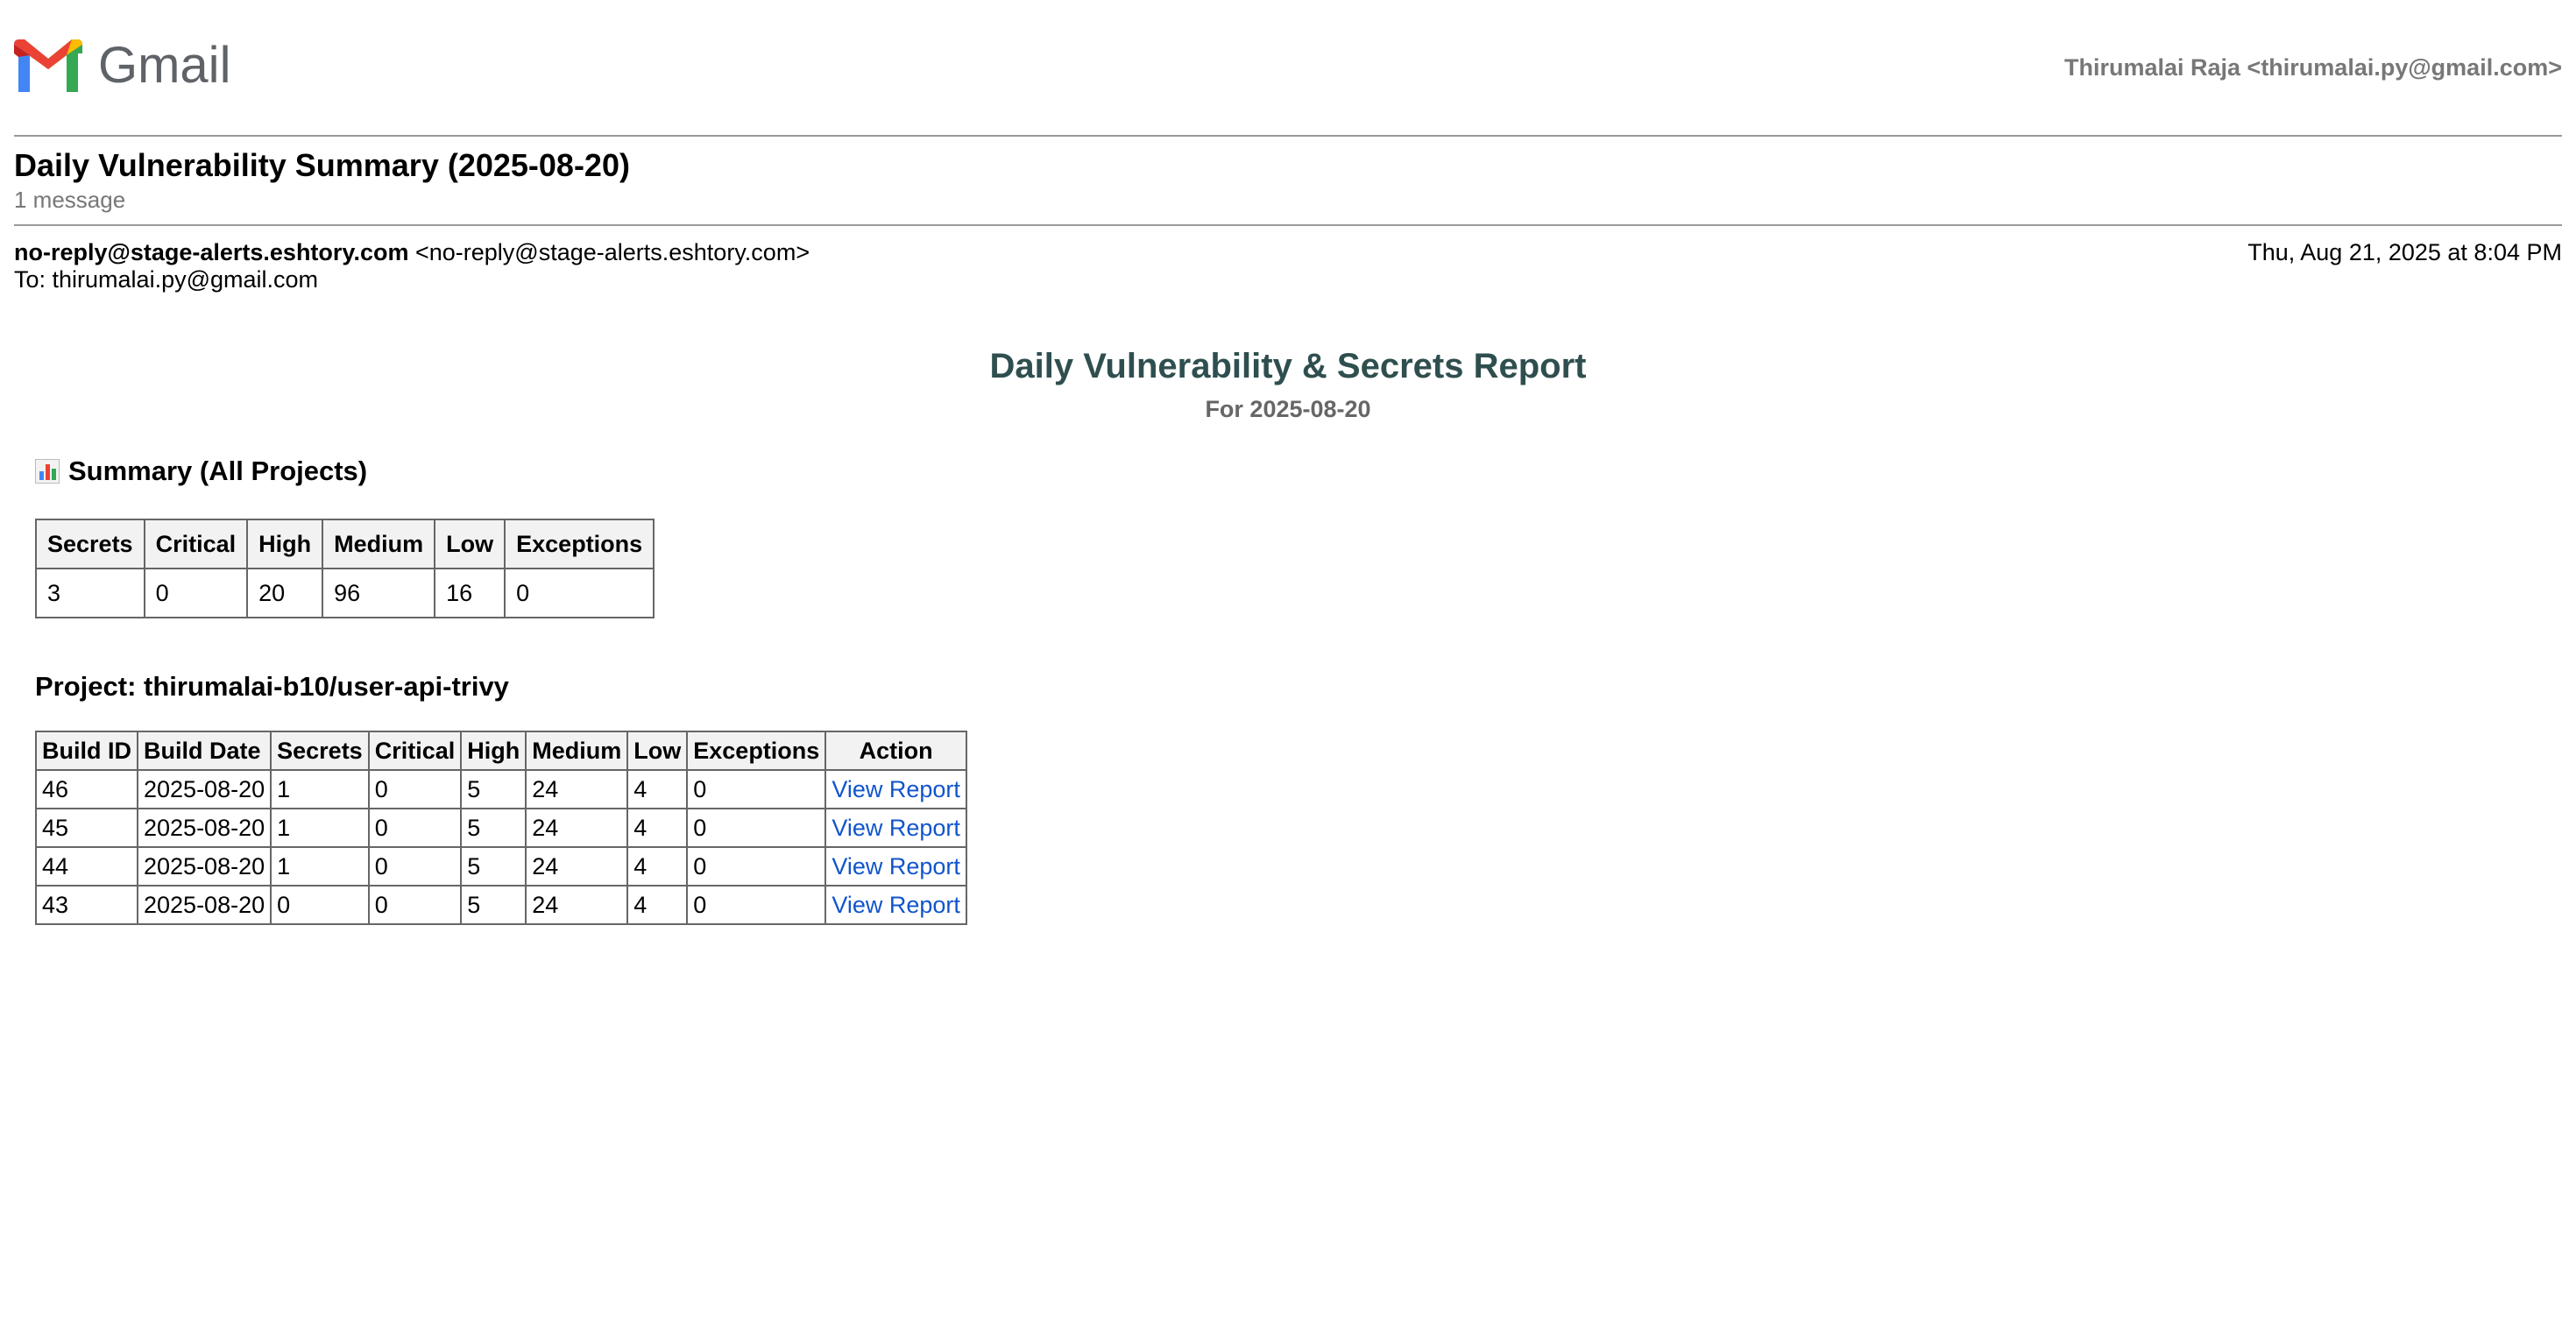 This screenshot has width=2576, height=1321. What do you see at coordinates (70, 200) in the screenshot?
I see `message-count: 1 message` at bounding box center [70, 200].